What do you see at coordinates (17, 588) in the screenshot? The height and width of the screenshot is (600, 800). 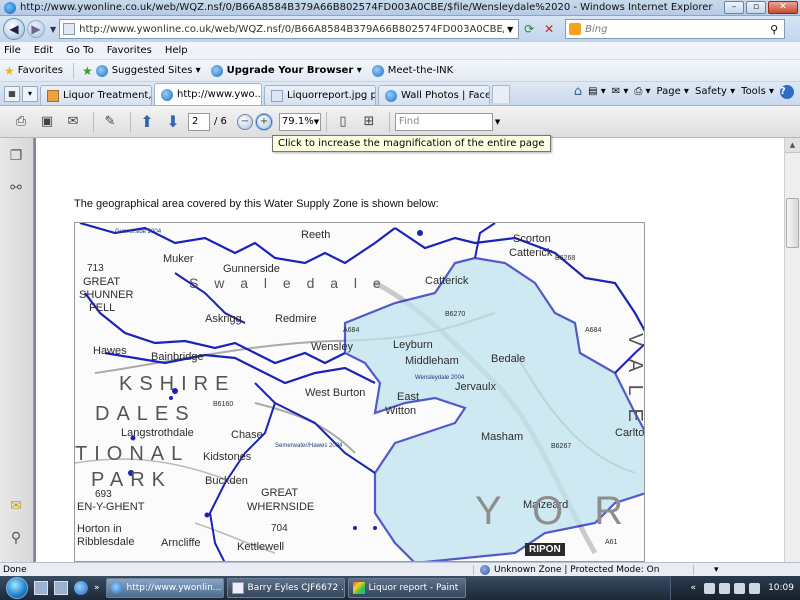 I see `start-button` at bounding box center [17, 588].